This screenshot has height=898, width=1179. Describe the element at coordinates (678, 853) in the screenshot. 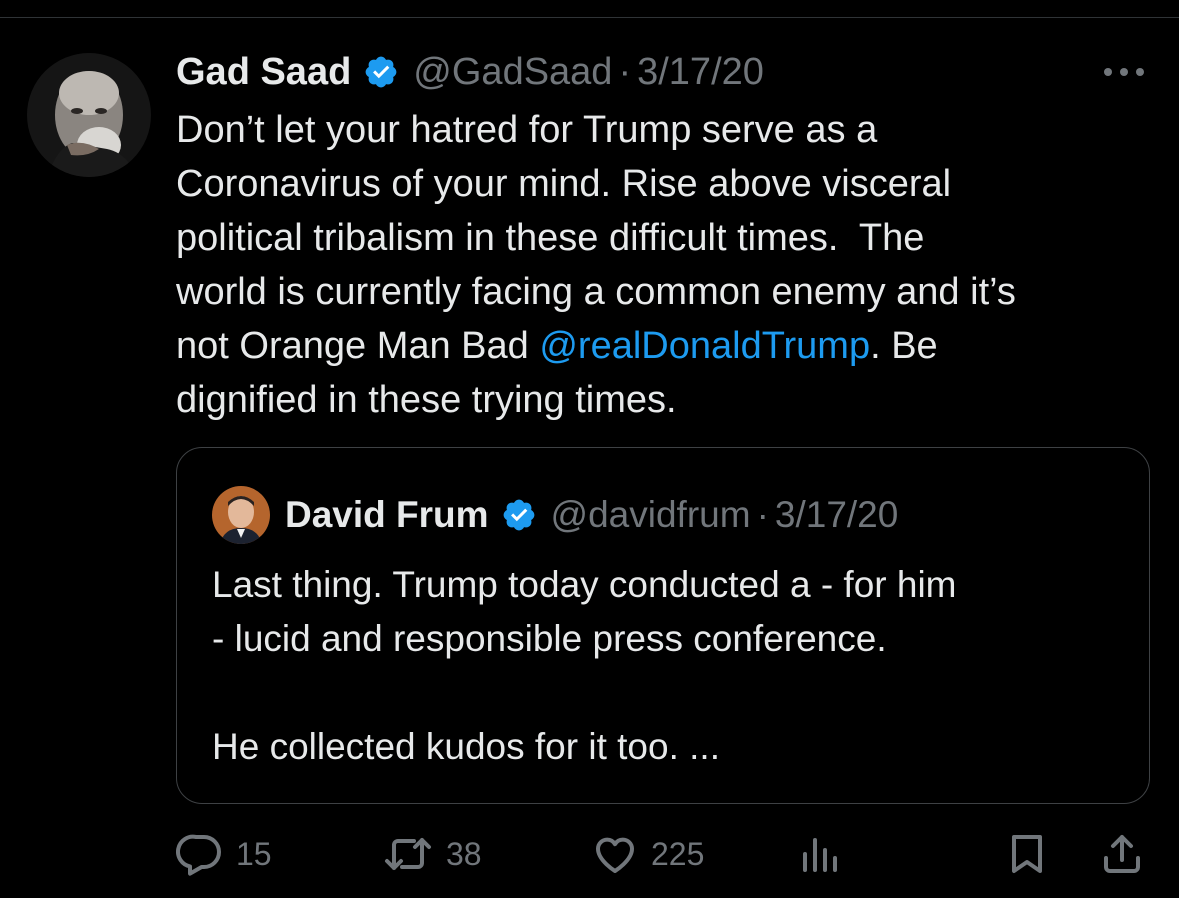

I see `like-count: 225` at that location.